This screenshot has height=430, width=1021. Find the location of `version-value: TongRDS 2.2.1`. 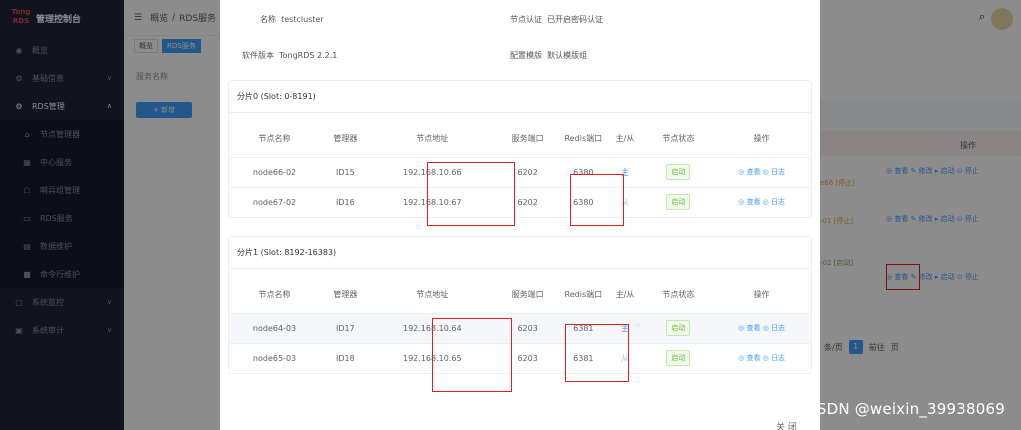

version-value: TongRDS 2.2.1 is located at coordinates (308, 55).